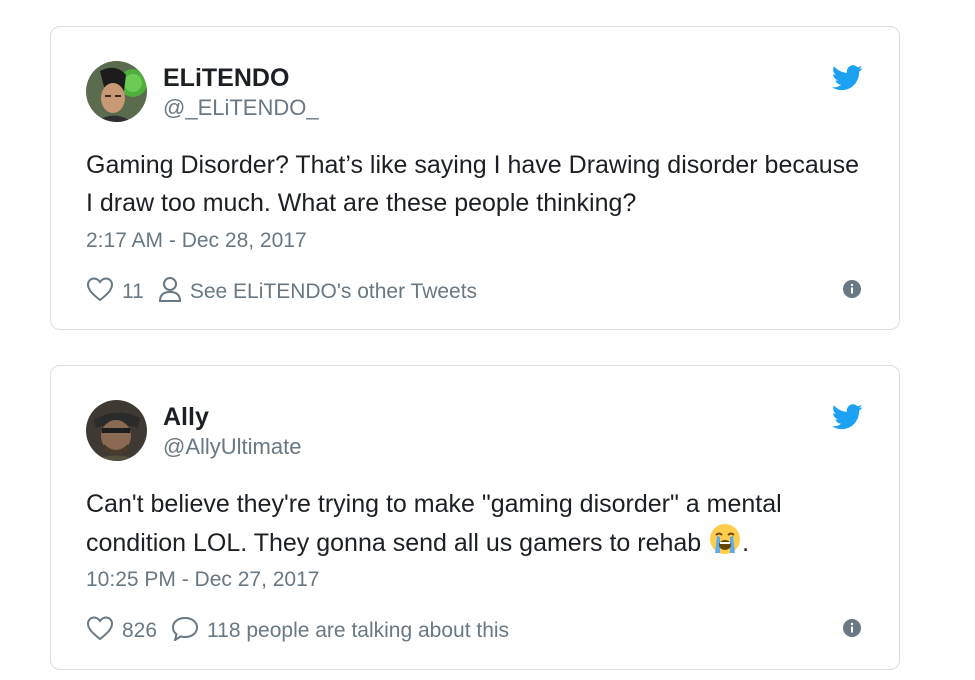 The height and width of the screenshot is (680, 975). Describe the element at coordinates (725, 544) in the screenshot. I see `loudly-crying-face-emoji` at that location.